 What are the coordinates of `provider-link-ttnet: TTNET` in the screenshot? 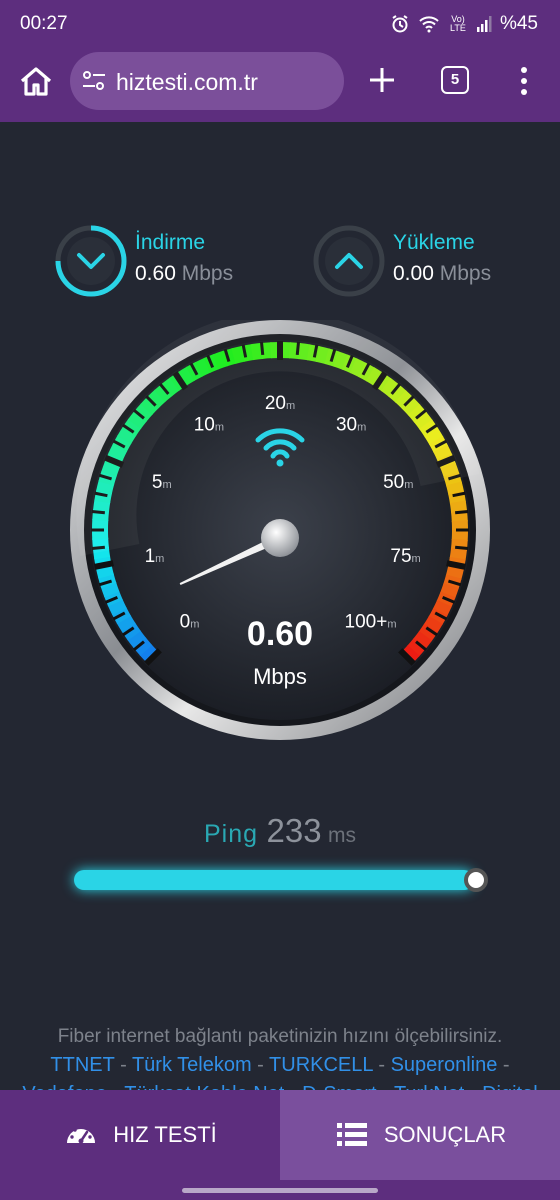 It's located at (82, 1065).